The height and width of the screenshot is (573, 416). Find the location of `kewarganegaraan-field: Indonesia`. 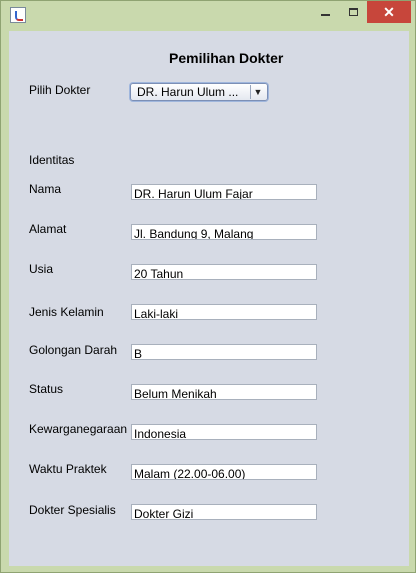

kewarganegaraan-field: Indonesia is located at coordinates (224, 432).